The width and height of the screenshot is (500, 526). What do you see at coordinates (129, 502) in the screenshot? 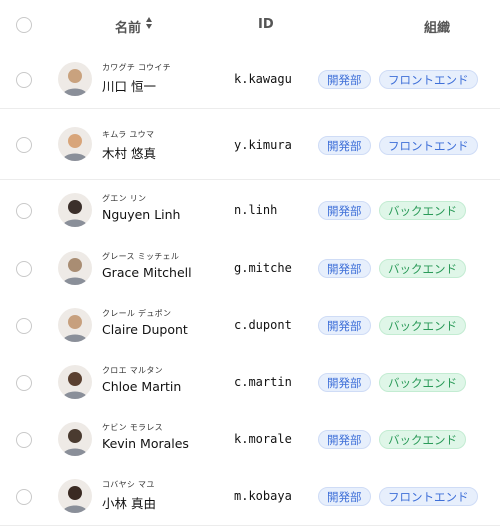
I see `member-name: 小林 真由` at bounding box center [129, 502].